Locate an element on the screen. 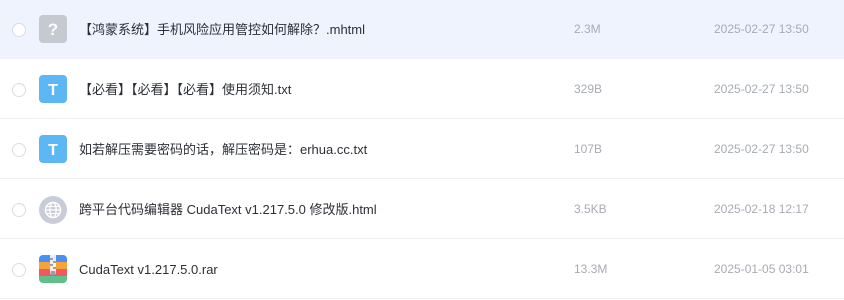 This screenshot has width=844, height=300. file-name: 跨平台代码编辑器 CudaText v1.217.5.0 修改版.html is located at coordinates (228, 209).